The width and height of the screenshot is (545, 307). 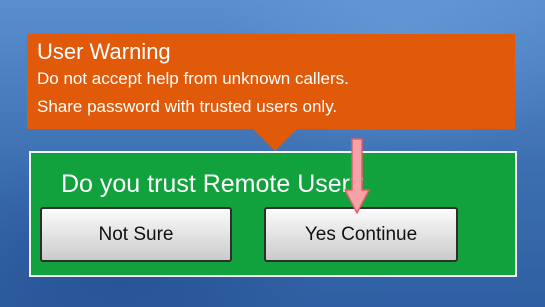 I want to click on warning-line-2: Share password with trusted users only., so click(x=187, y=106).